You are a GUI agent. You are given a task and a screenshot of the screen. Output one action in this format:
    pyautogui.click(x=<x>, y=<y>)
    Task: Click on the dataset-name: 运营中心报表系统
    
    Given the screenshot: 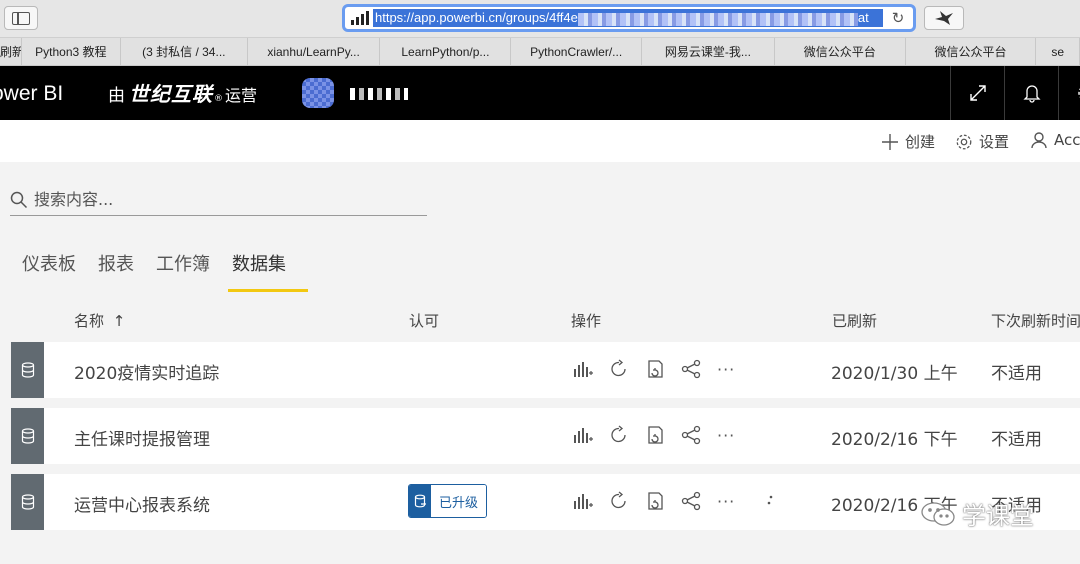 What is the action you would take?
    pyautogui.click(x=142, y=503)
    